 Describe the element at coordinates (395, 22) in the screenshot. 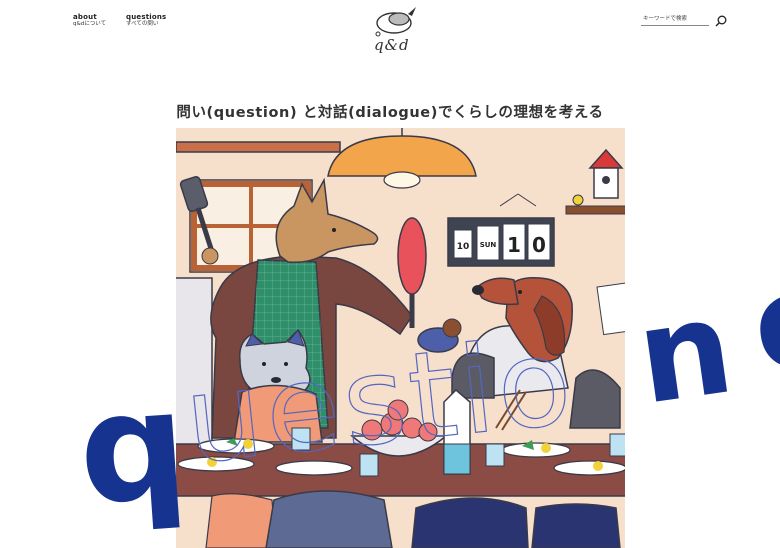

I see `logo-bubbles-icon` at that location.